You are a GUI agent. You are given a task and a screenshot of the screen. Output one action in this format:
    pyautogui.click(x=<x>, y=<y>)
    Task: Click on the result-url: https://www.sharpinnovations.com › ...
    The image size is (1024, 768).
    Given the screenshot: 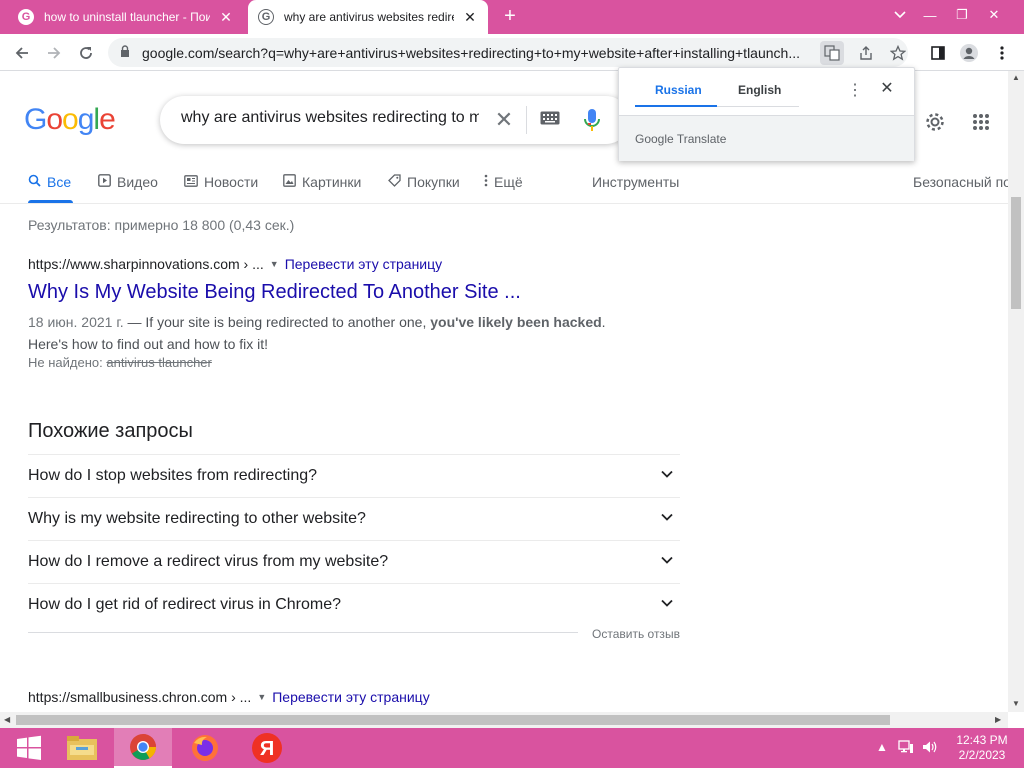 What is the action you would take?
    pyautogui.click(x=146, y=264)
    